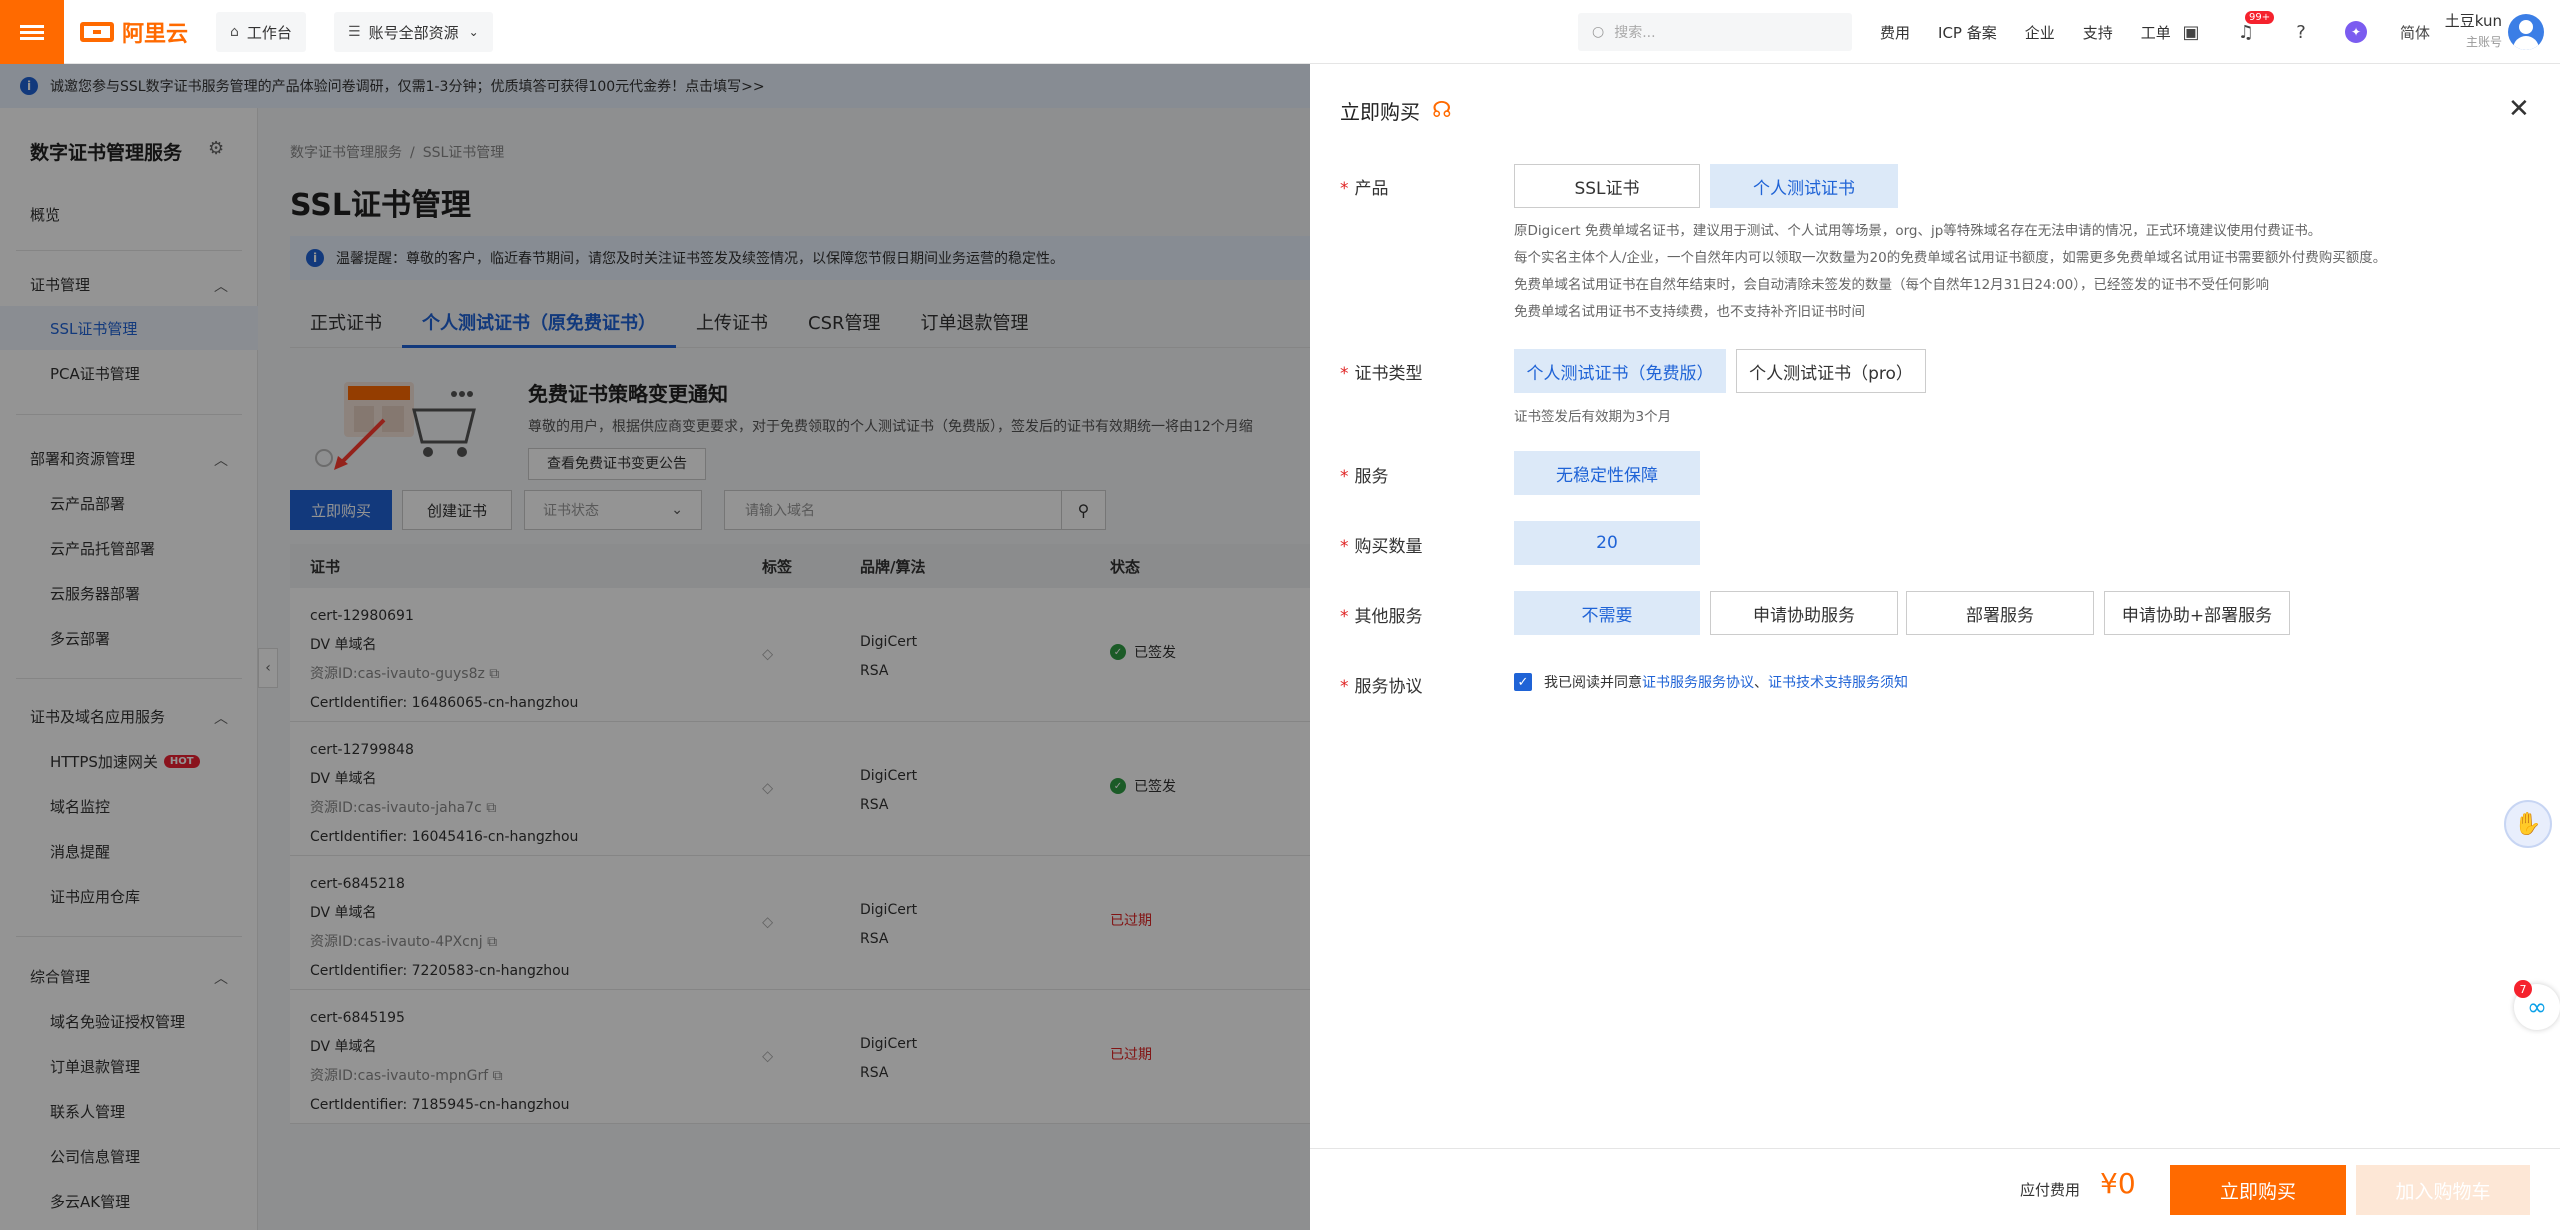 The image size is (2560, 1230). I want to click on link-fees: 费用, so click(1895, 32).